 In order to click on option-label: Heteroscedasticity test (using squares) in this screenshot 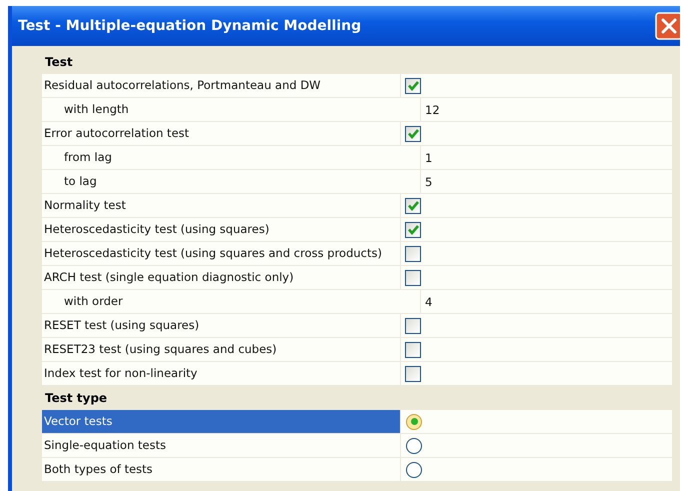, I will do `click(221, 229)`.